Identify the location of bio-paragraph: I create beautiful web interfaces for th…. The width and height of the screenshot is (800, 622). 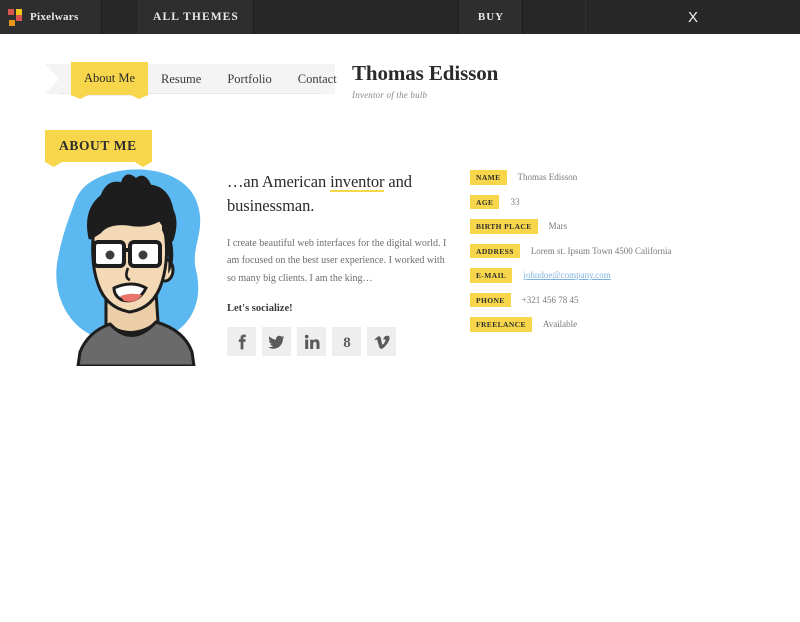
(337, 260).